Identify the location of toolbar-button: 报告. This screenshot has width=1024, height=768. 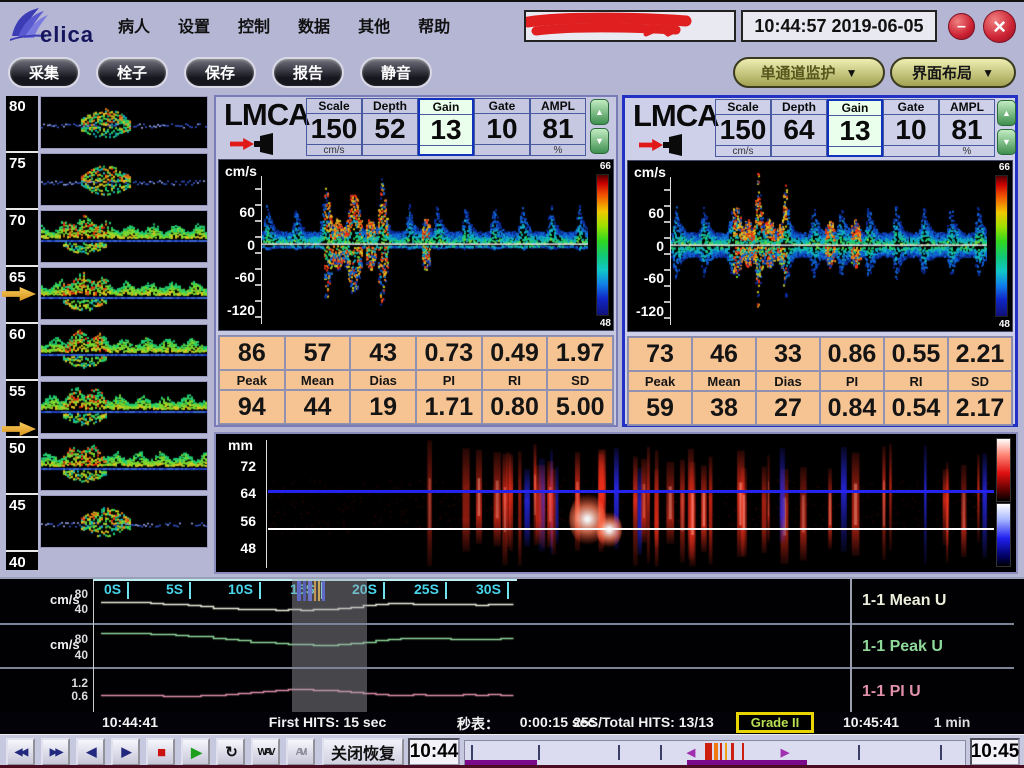
(308, 72).